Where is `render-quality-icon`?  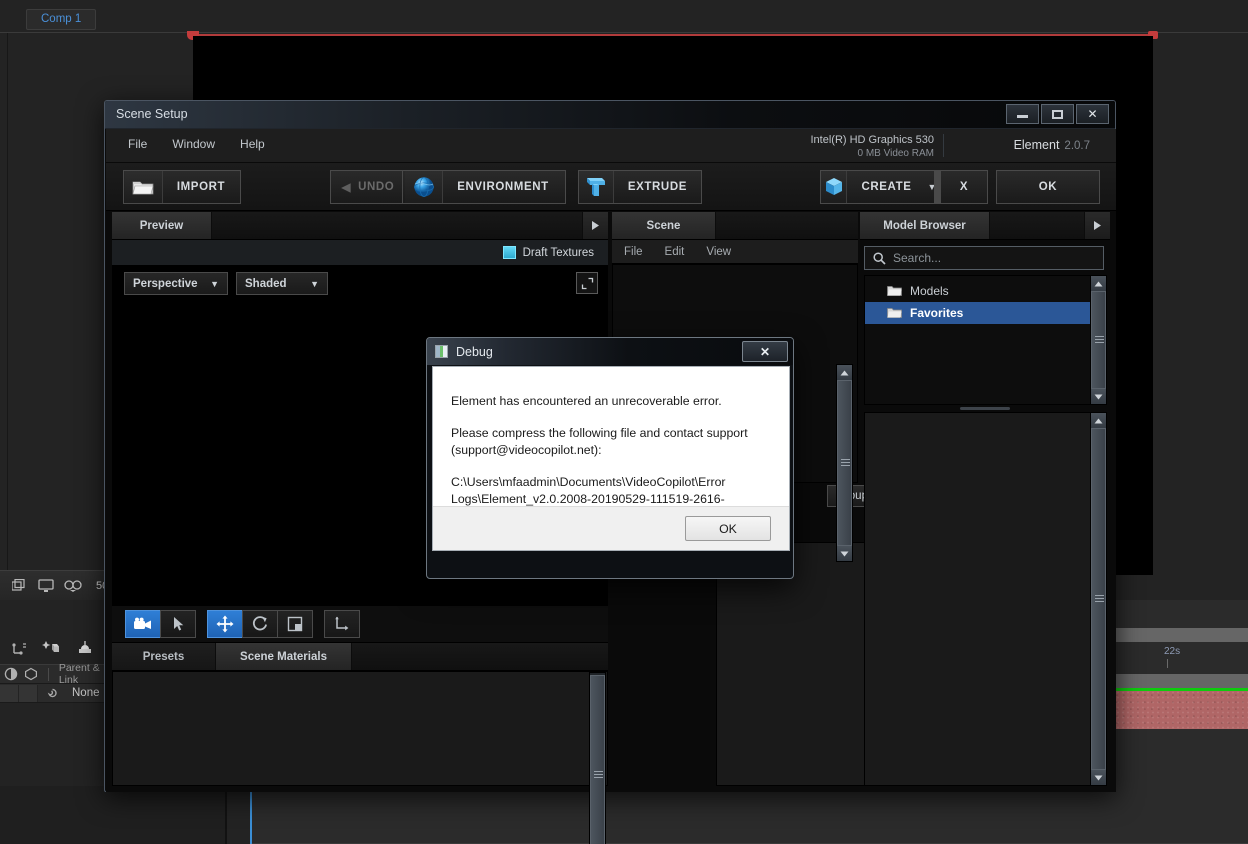 render-quality-icon is located at coordinates (20, 585).